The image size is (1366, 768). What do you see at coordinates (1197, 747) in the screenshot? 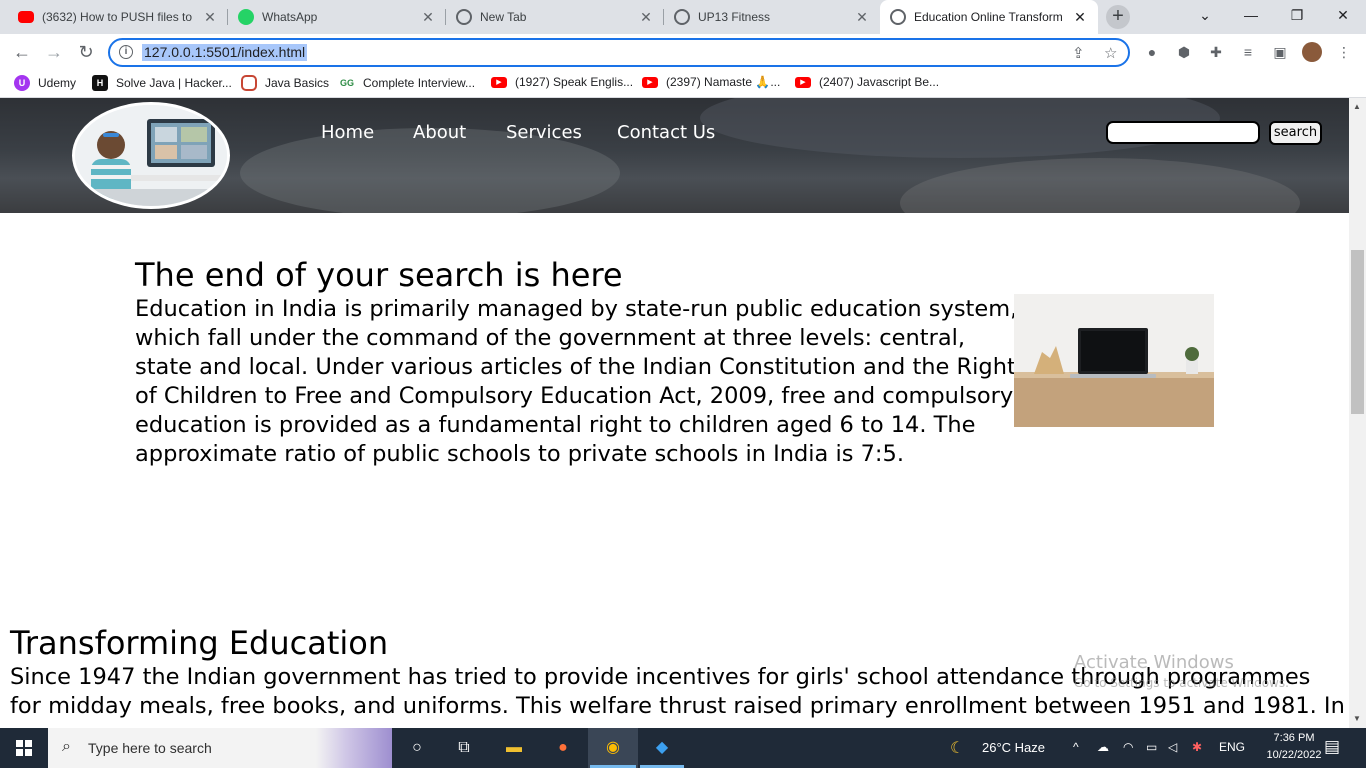
I see `antivirus-icon: ✱` at bounding box center [1197, 747].